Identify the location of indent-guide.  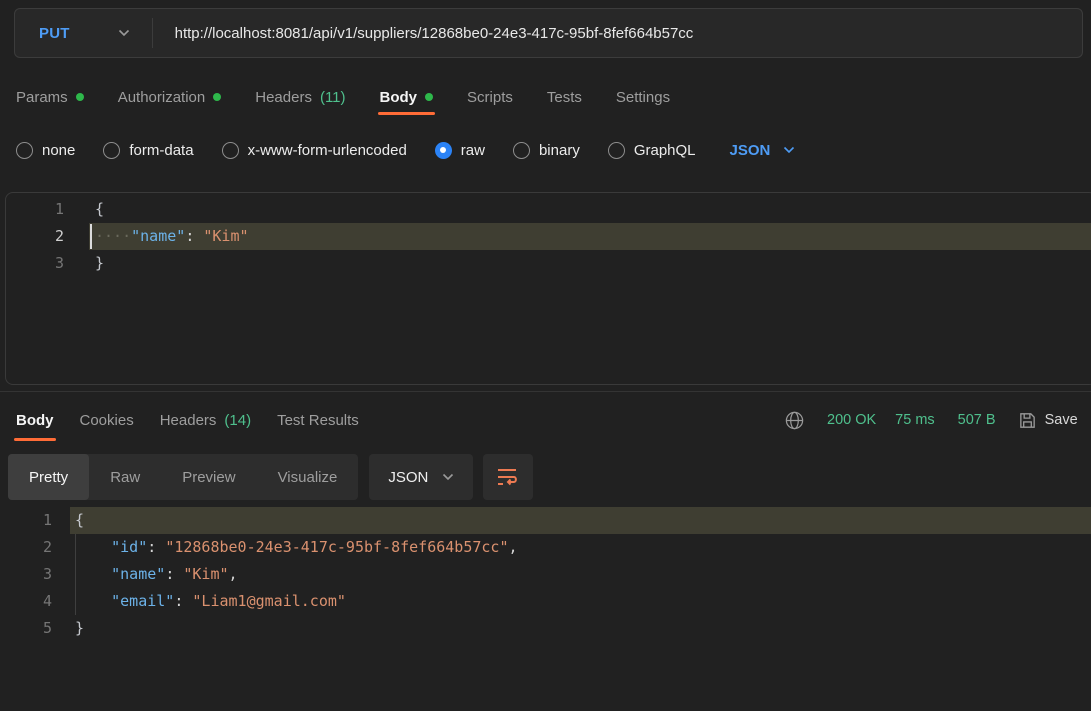
(75, 574).